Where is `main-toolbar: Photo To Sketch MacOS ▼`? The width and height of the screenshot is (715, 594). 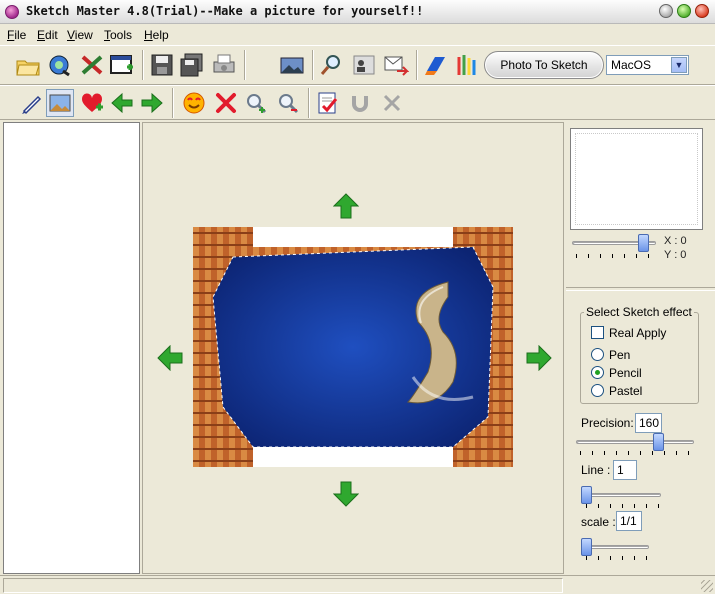 main-toolbar: Photo To Sketch MacOS ▼ is located at coordinates (357, 65).